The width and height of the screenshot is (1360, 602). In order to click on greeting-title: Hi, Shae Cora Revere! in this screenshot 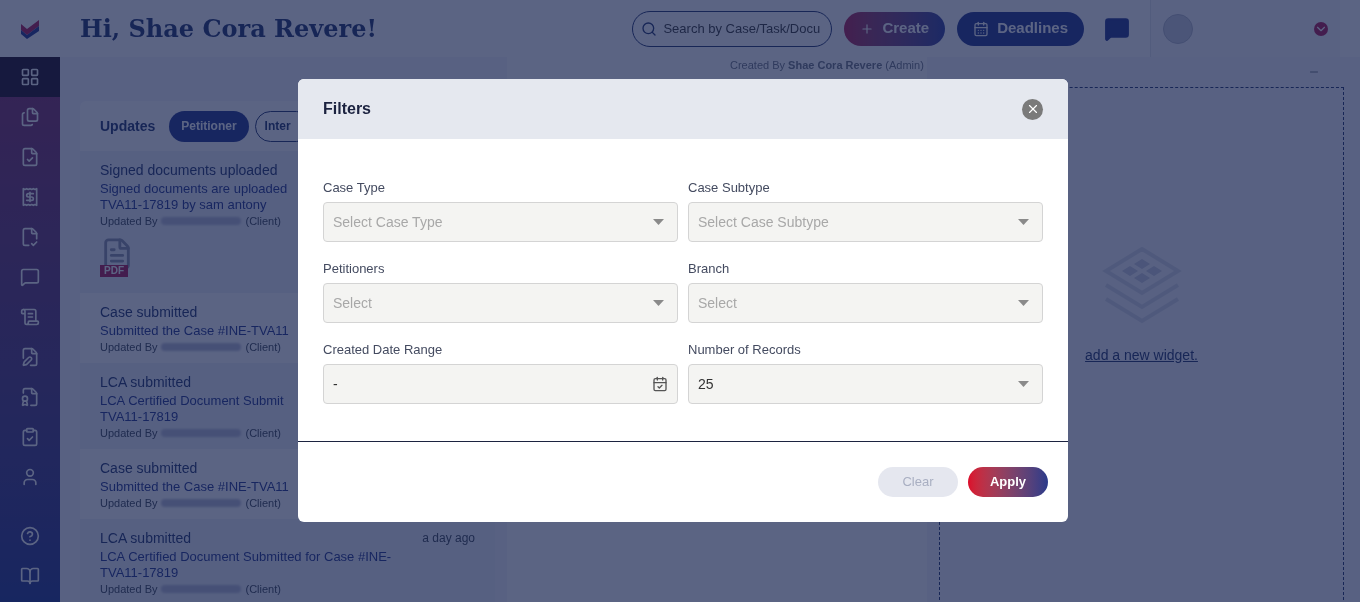, I will do `click(229, 28)`.